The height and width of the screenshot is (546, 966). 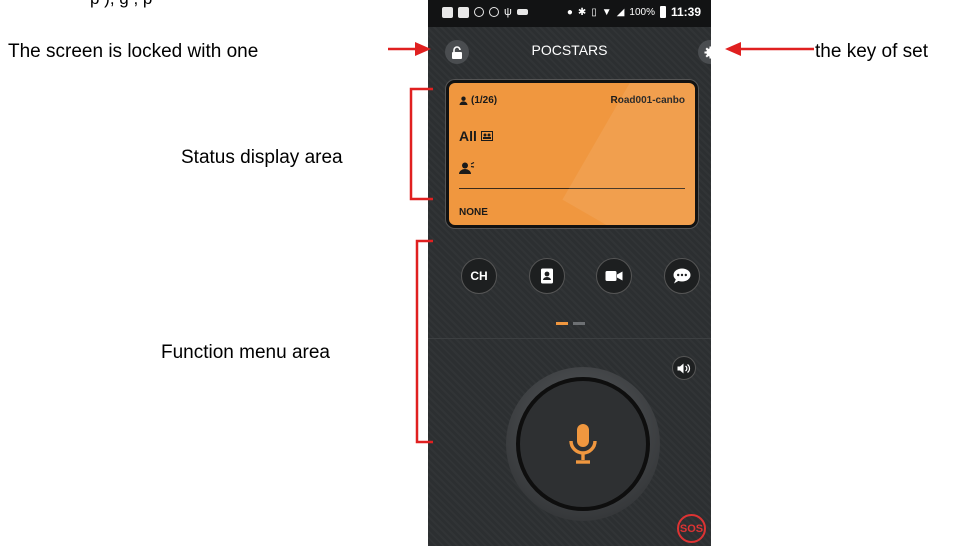 What do you see at coordinates (769, 49) in the screenshot?
I see `settings-arrow` at bounding box center [769, 49].